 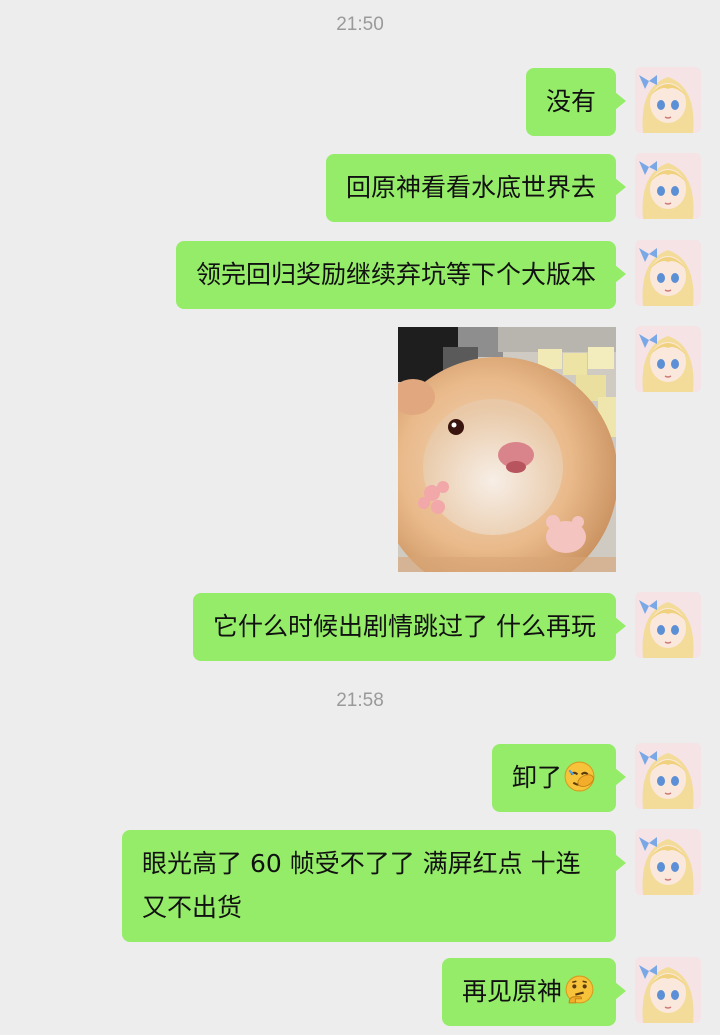 I want to click on face-palm-emoji-icon, so click(x=579, y=776).